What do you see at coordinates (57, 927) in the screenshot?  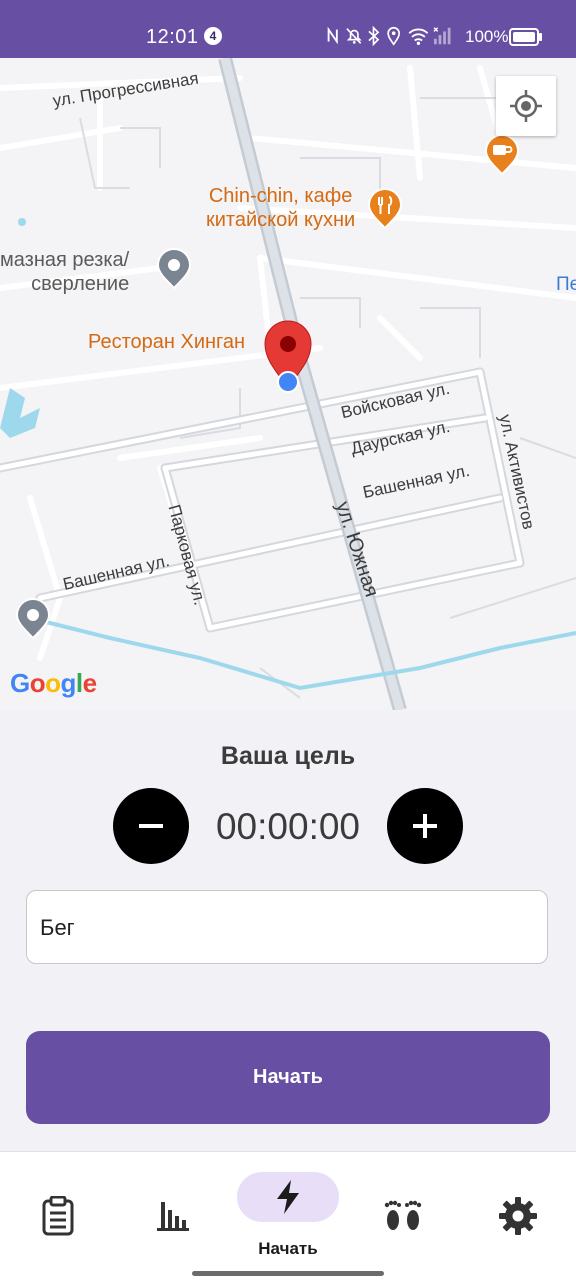 I see `activity-type-value: Бег` at bounding box center [57, 927].